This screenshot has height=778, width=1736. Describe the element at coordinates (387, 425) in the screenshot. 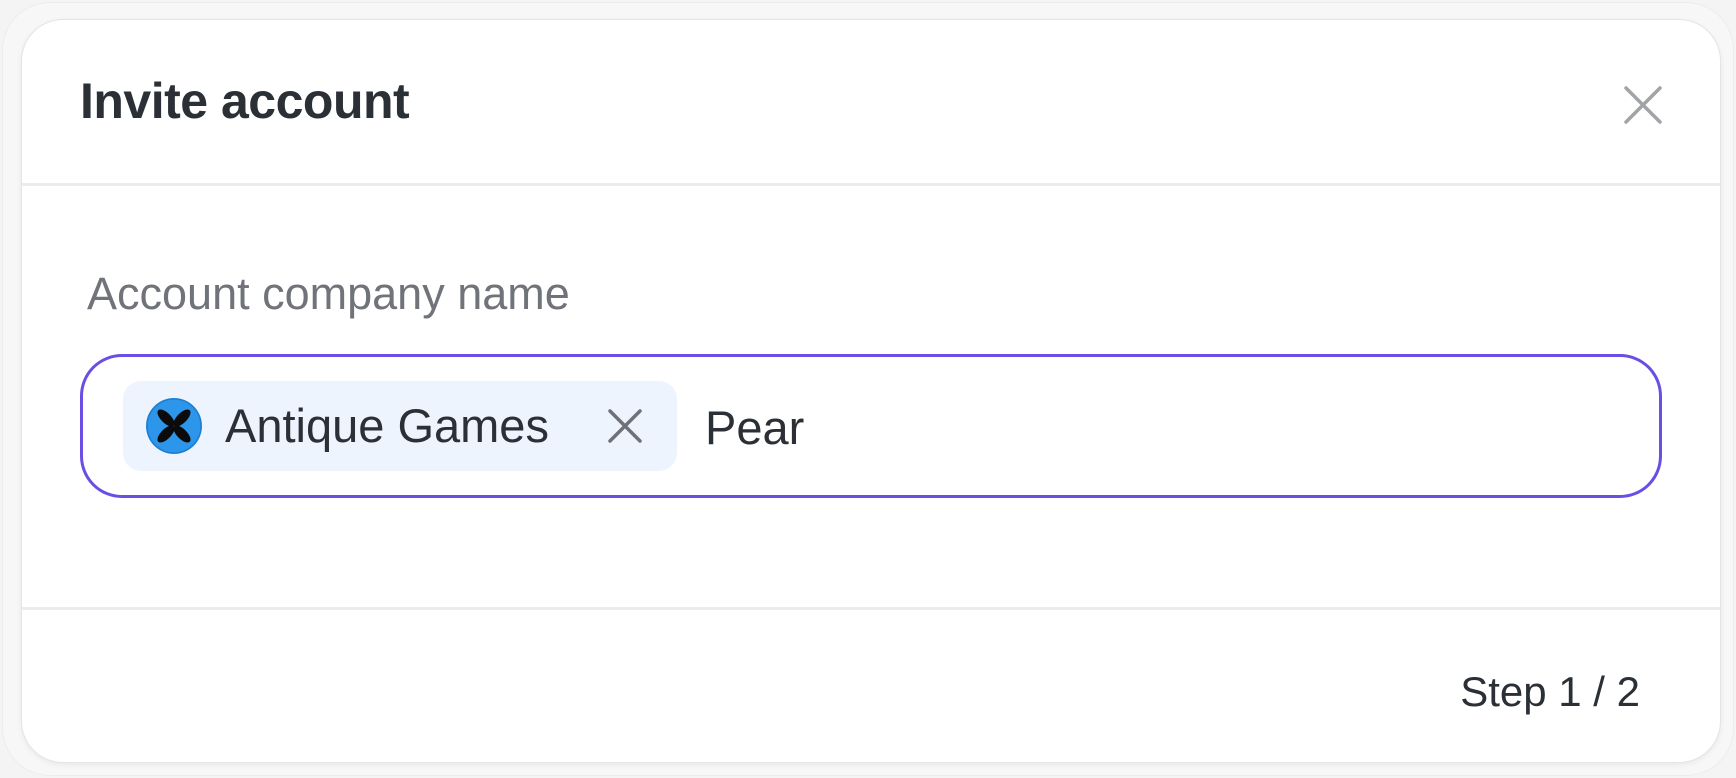

I see `chip-label: Antique Games` at that location.